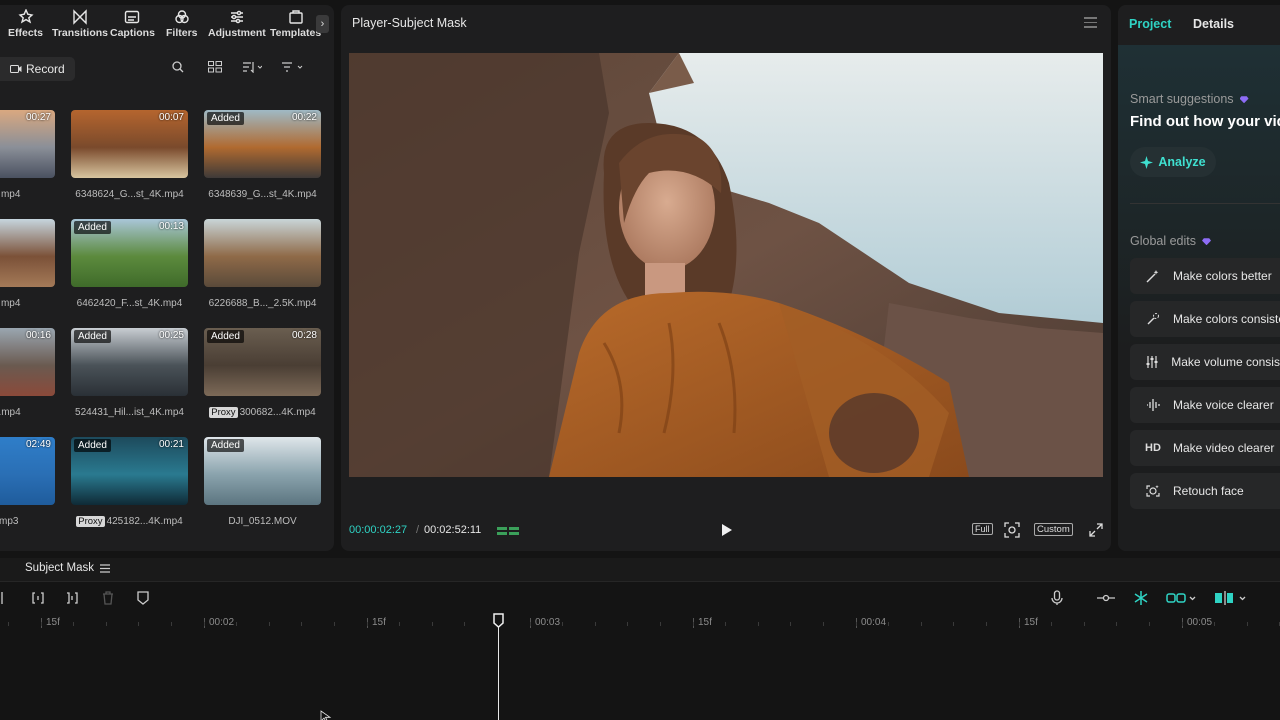  What do you see at coordinates (322, 24) in the screenshot?
I see `toolbar-more-button: ›` at bounding box center [322, 24].